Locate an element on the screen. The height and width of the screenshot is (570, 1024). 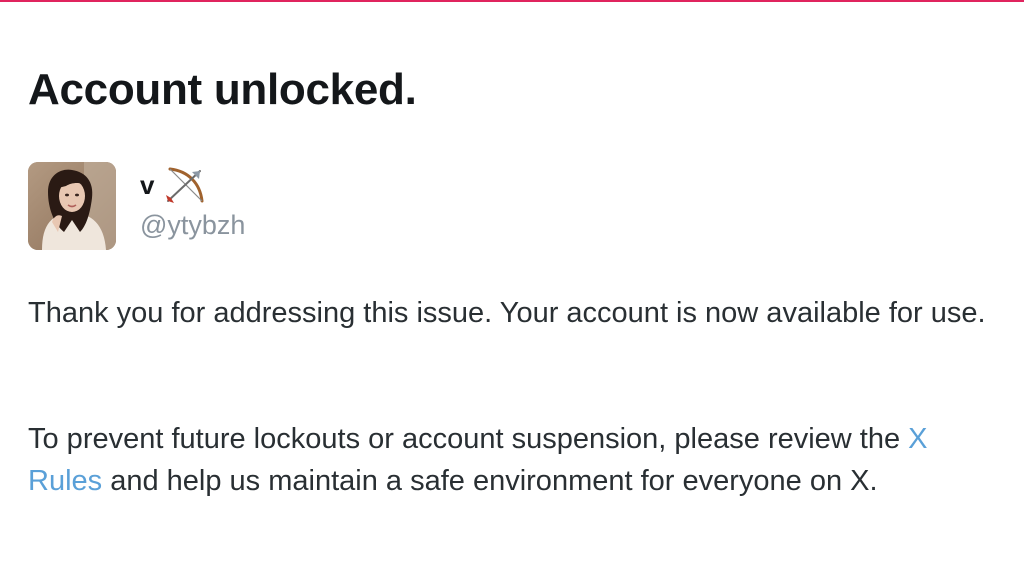
display-name: v is located at coordinates (147, 185).